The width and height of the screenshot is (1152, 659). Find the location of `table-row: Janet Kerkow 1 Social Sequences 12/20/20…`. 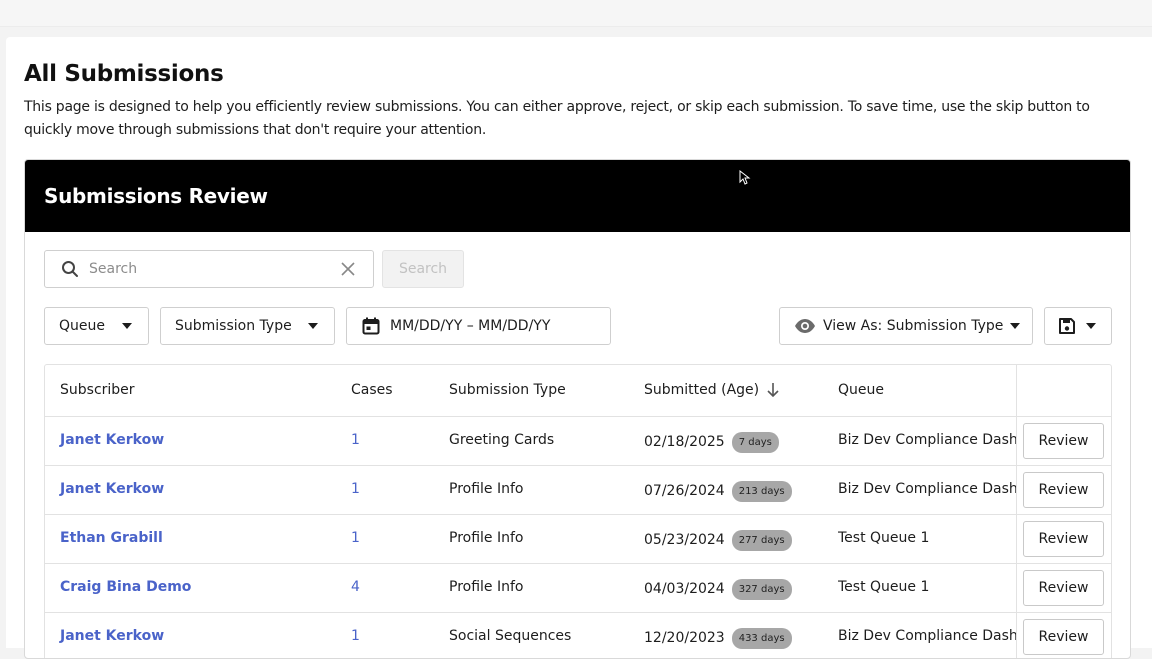

table-row: Janet Kerkow 1 Social Sequences 12/20/20… is located at coordinates (578, 635).